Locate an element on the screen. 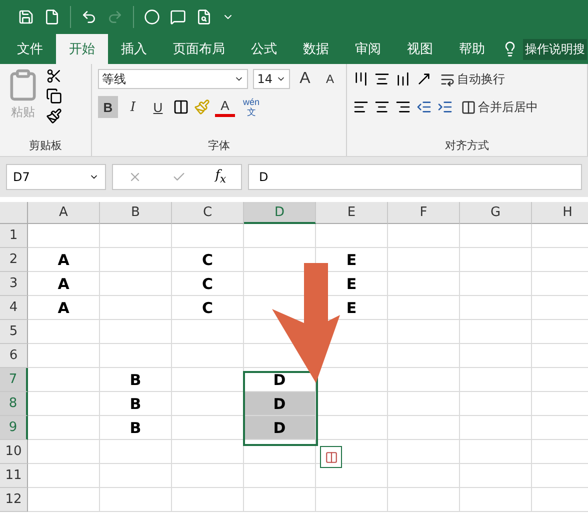  row-header: 5 is located at coordinates (14, 332).